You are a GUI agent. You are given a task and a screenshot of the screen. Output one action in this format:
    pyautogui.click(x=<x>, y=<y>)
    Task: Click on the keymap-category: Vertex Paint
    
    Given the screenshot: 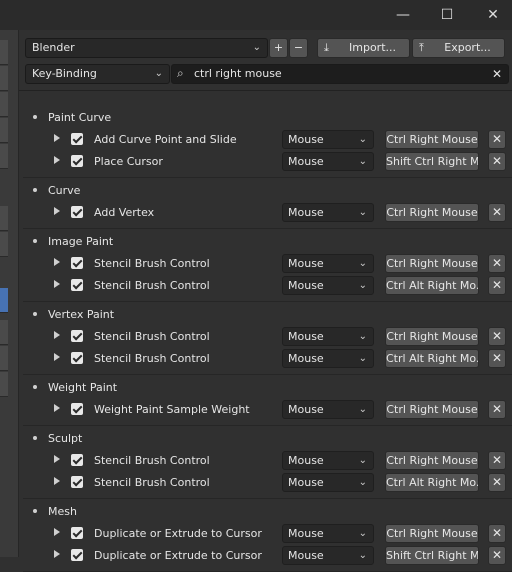 What is the action you would take?
    pyautogui.click(x=265, y=315)
    